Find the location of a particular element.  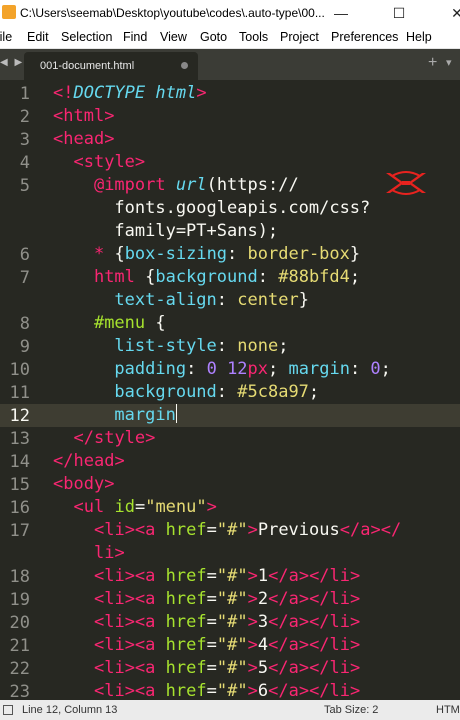

tab-001-document: 001-document.html is located at coordinates (111, 66).